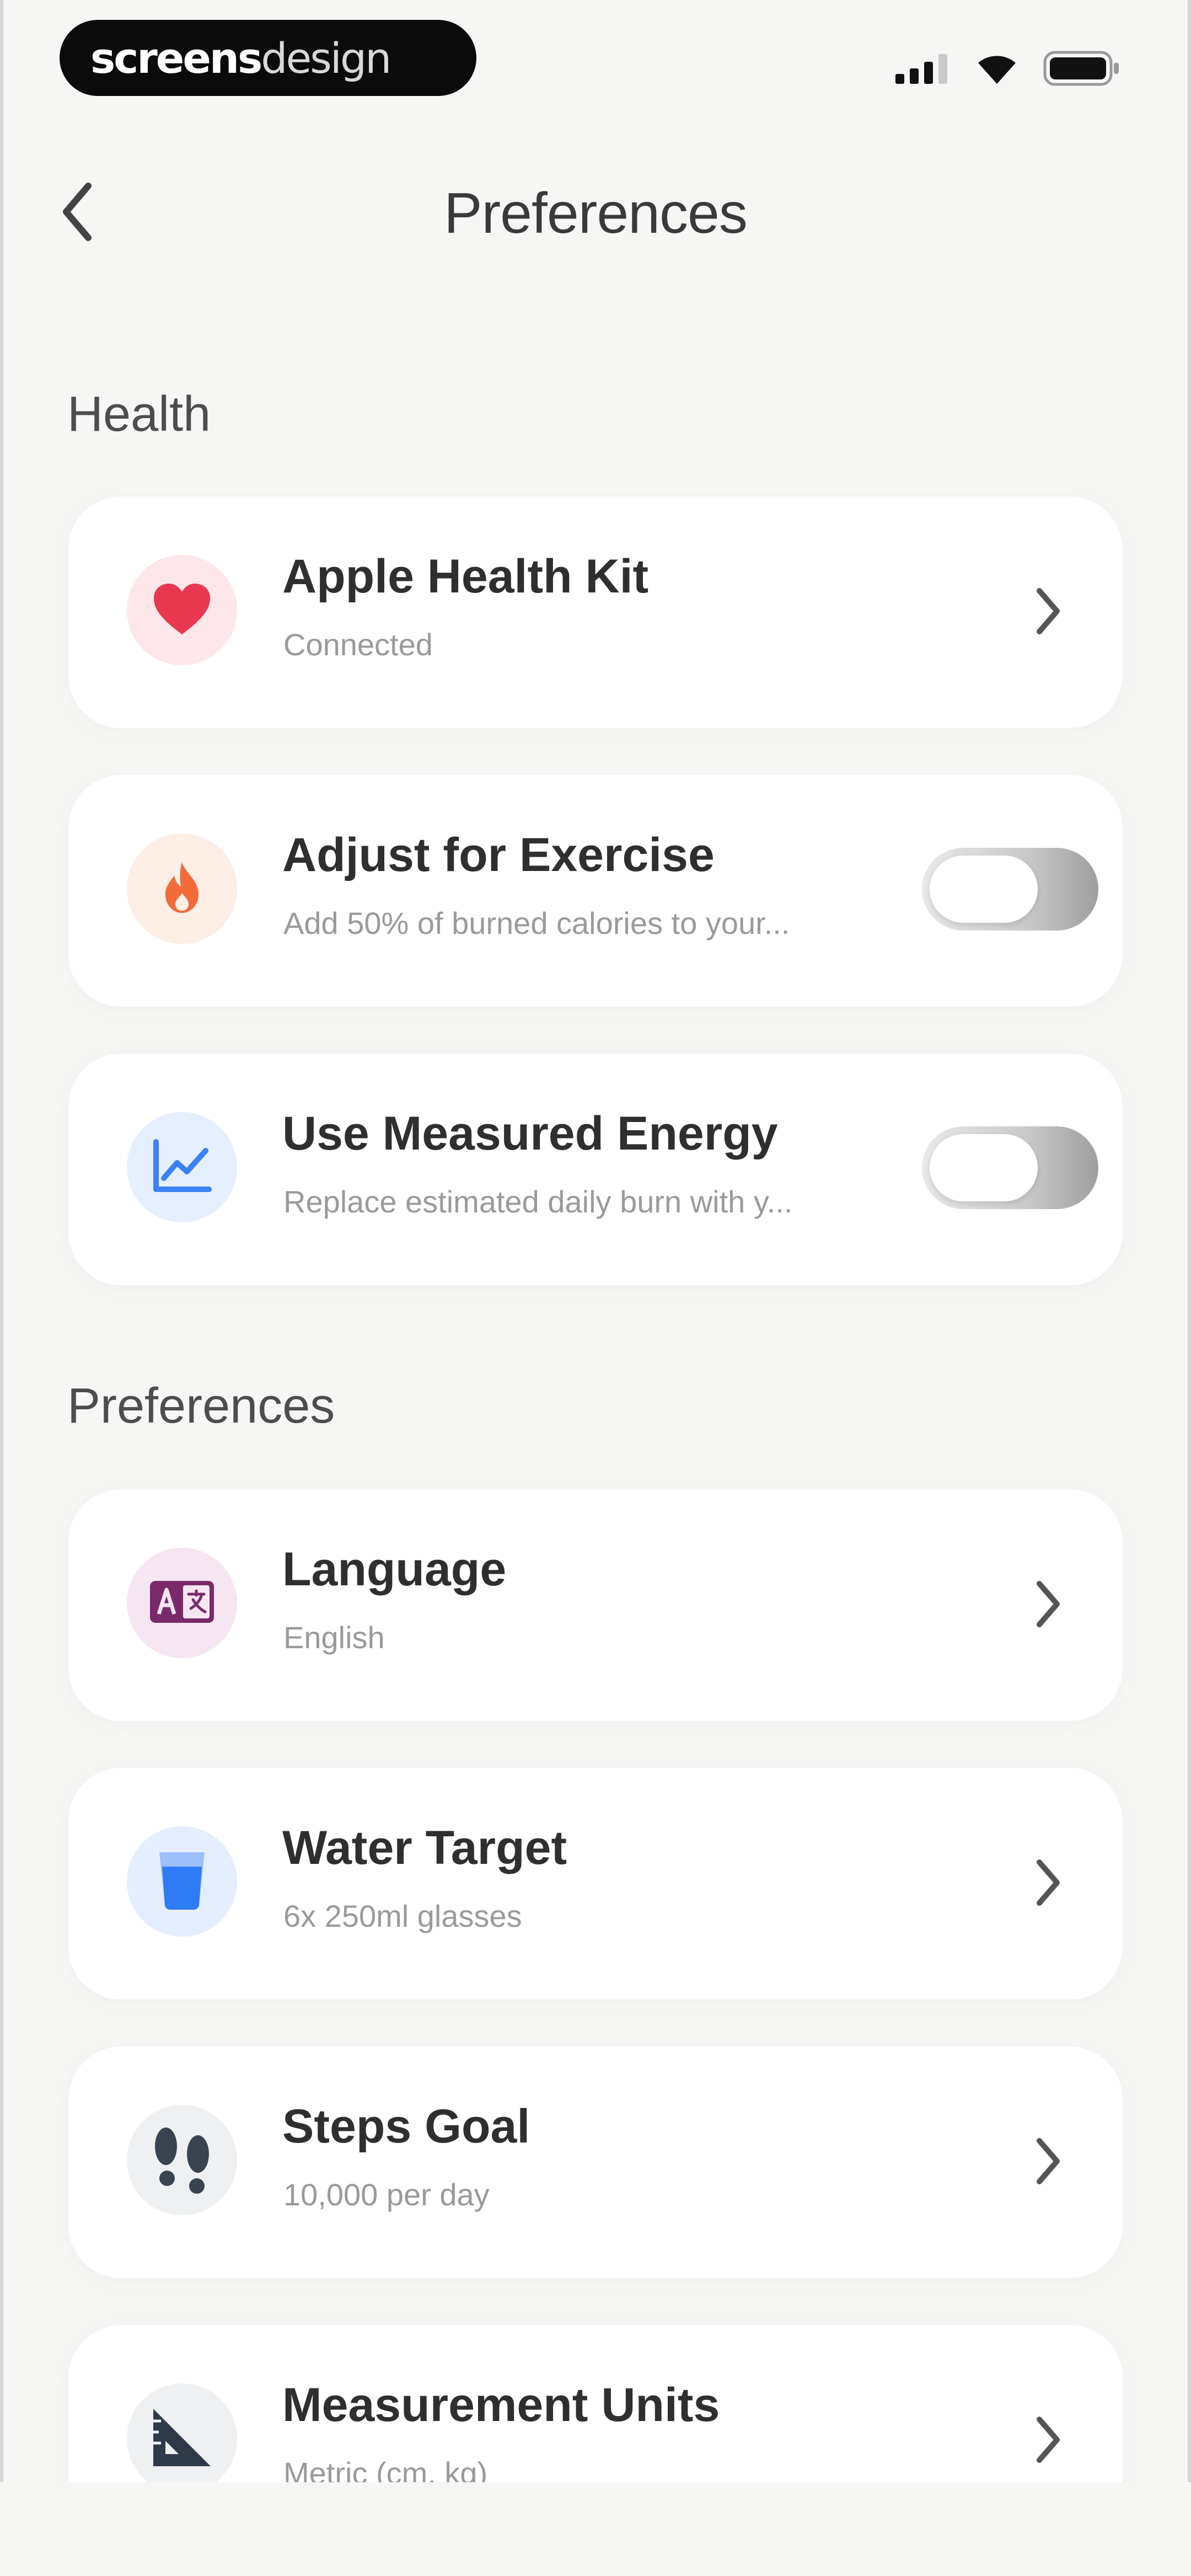 The height and width of the screenshot is (2576, 1191). I want to click on steps-goal-title: Steps Goal, so click(406, 2126).